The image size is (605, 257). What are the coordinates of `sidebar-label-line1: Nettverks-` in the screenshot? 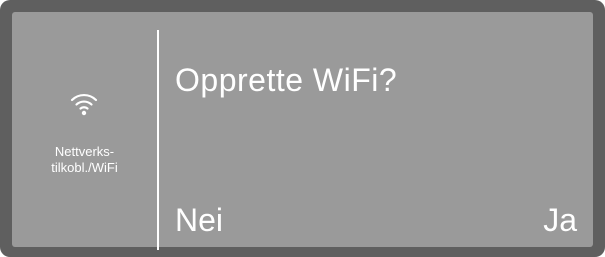 It's located at (84, 151).